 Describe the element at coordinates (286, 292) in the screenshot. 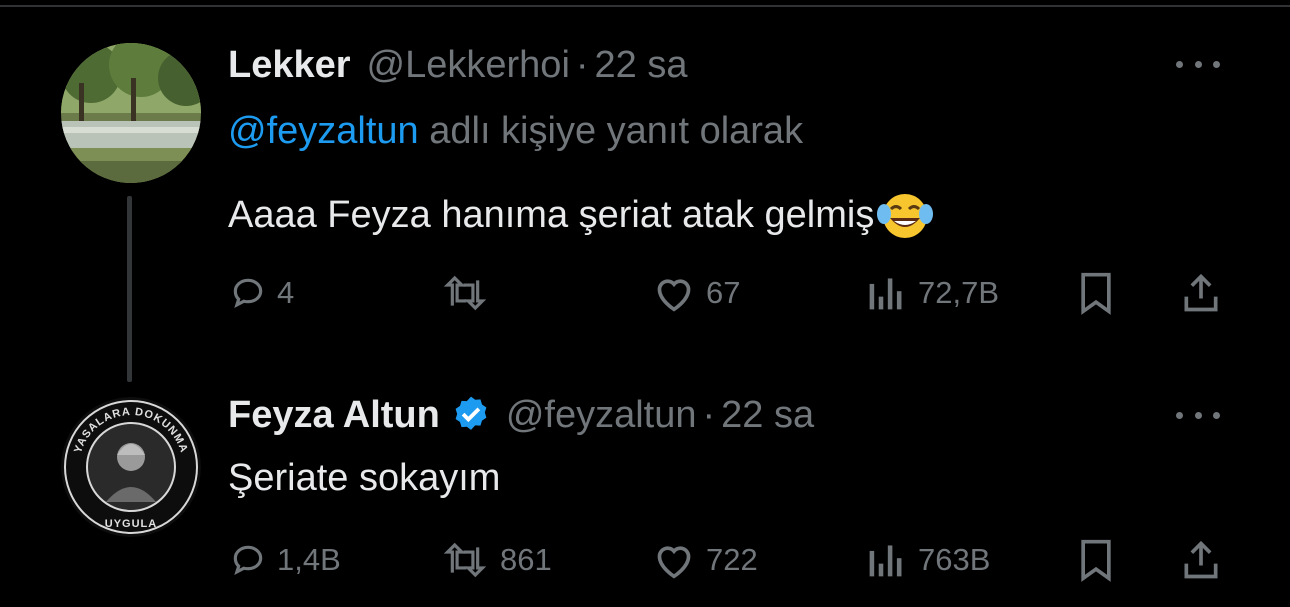

I see `reply-count: 4` at that location.